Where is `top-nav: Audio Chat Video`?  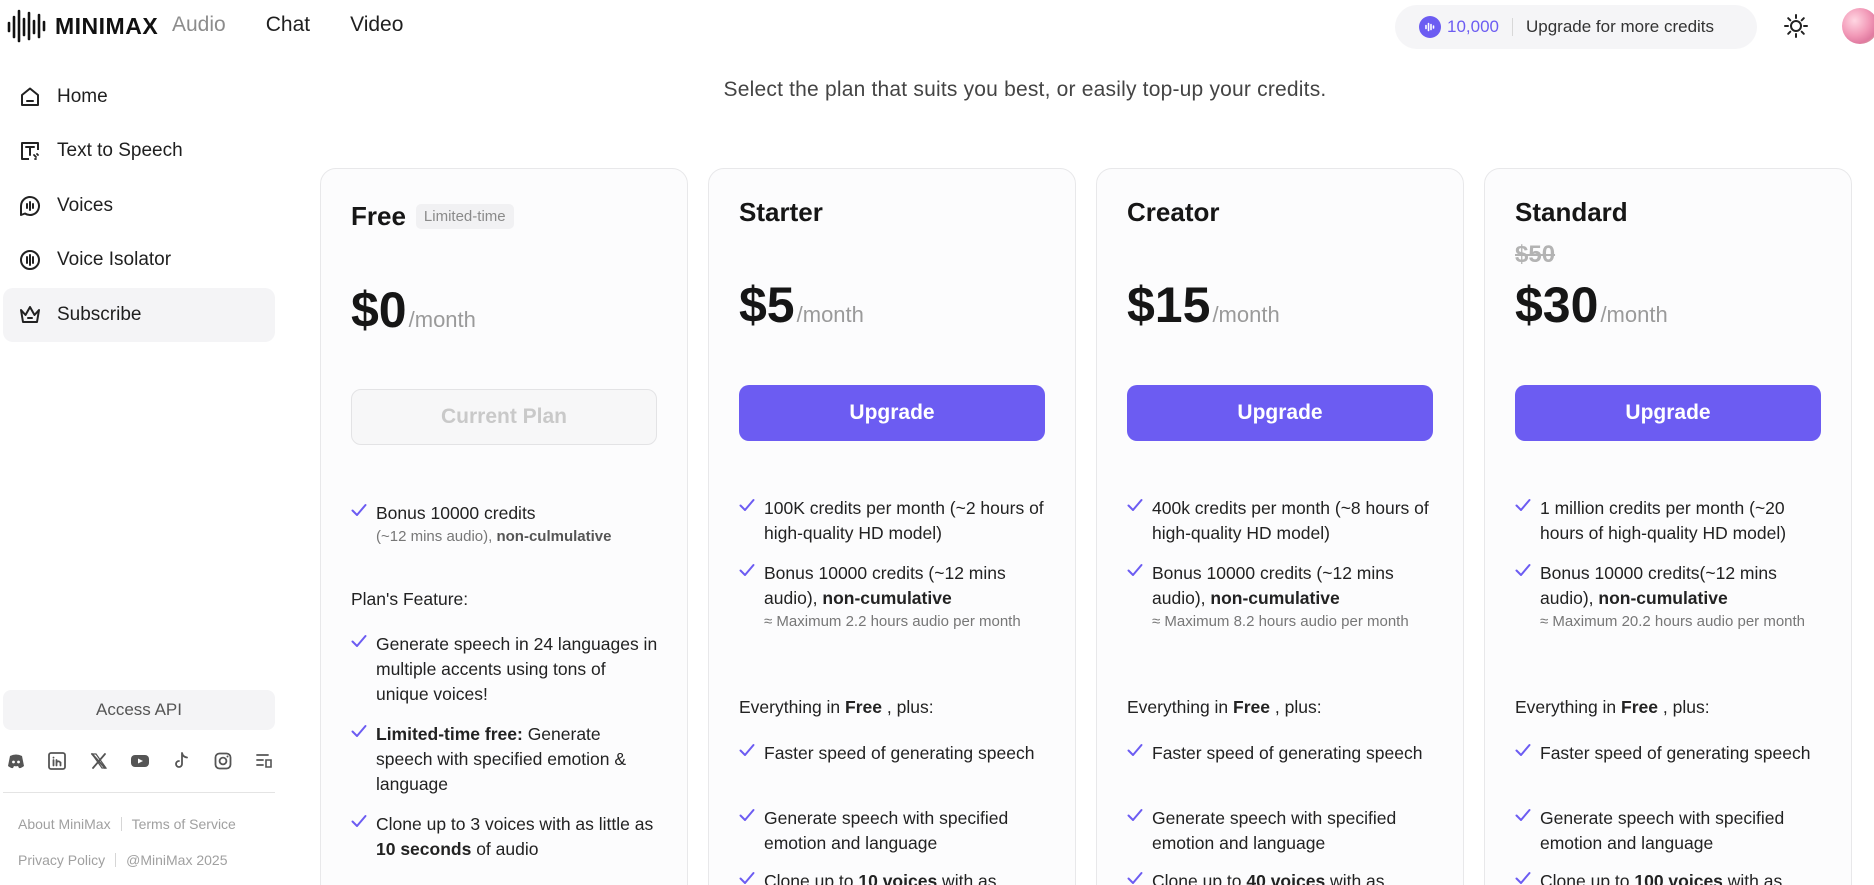 top-nav: Audio Chat Video is located at coordinates (307, 25).